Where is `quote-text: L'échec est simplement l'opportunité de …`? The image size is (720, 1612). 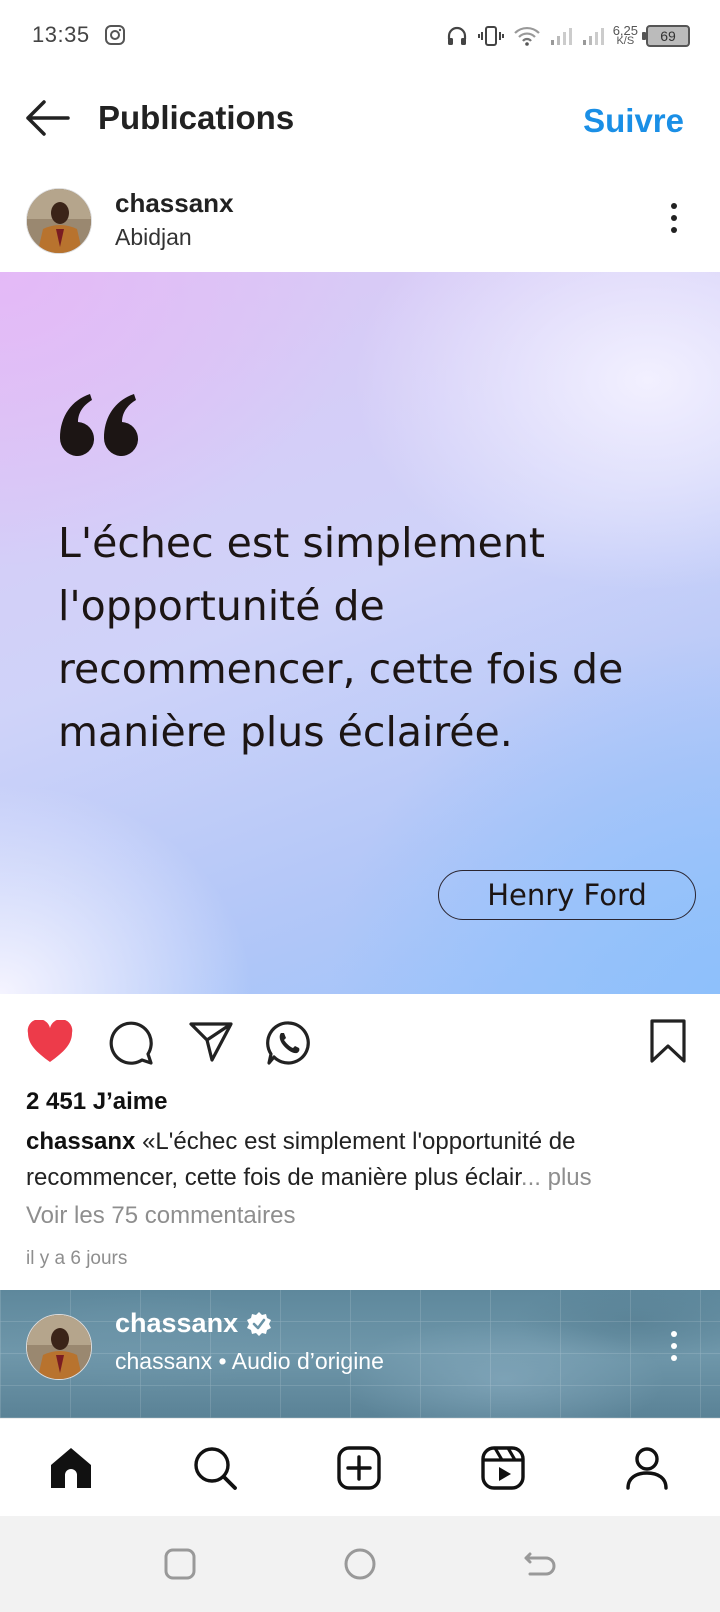 quote-text: L'échec est simplement l'opportunité de … is located at coordinates (341, 637).